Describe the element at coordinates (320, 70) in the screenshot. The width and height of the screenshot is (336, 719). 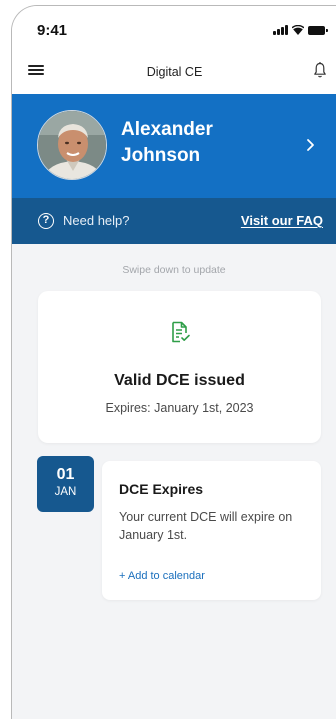
I see `bell-icon` at that location.